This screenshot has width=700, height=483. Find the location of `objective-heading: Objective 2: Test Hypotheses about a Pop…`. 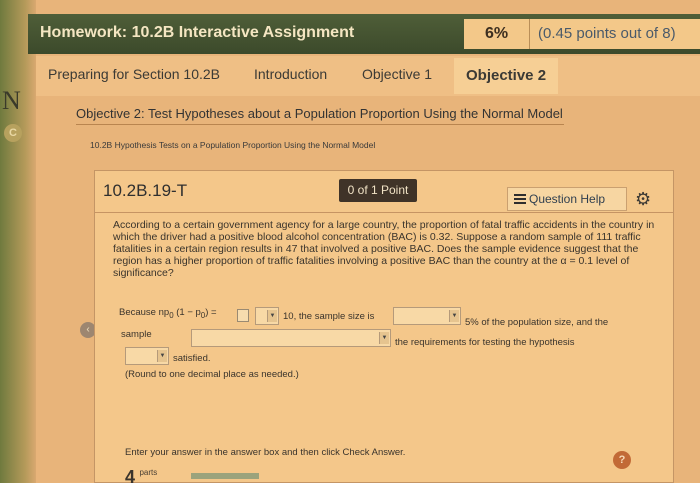

objective-heading: Objective 2: Test Hypotheses about a Pop… is located at coordinates (319, 113).